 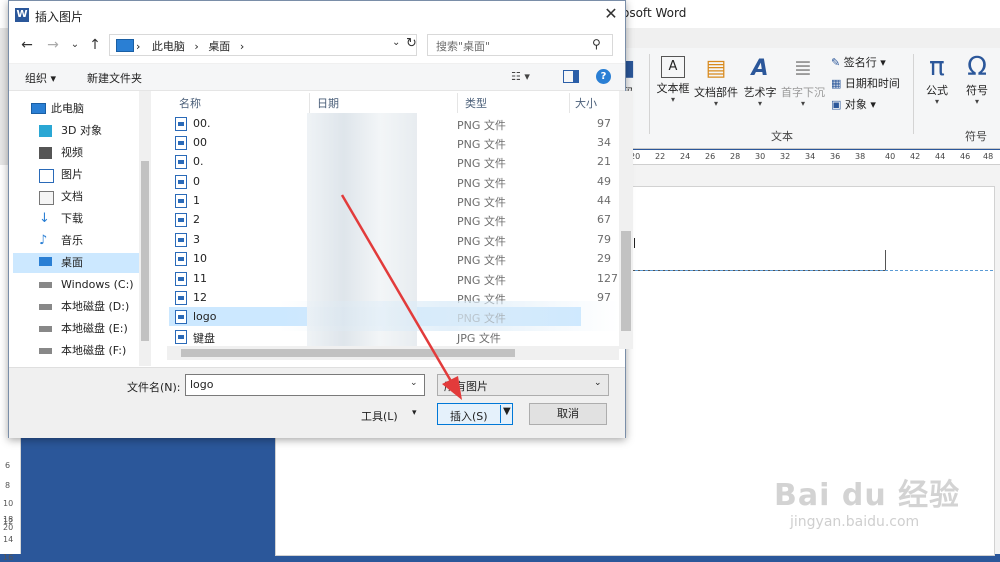 I want to click on nav-item-drive-d: 本地磁盘 (D:), so click(x=81, y=307).